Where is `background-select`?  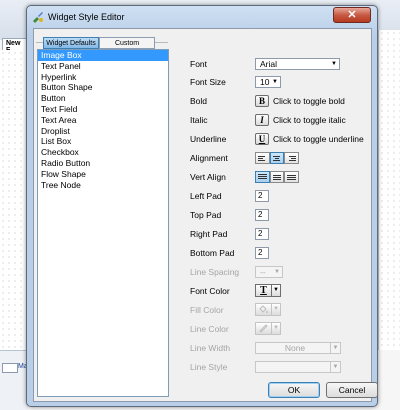 background-select is located at coordinates (10, 368).